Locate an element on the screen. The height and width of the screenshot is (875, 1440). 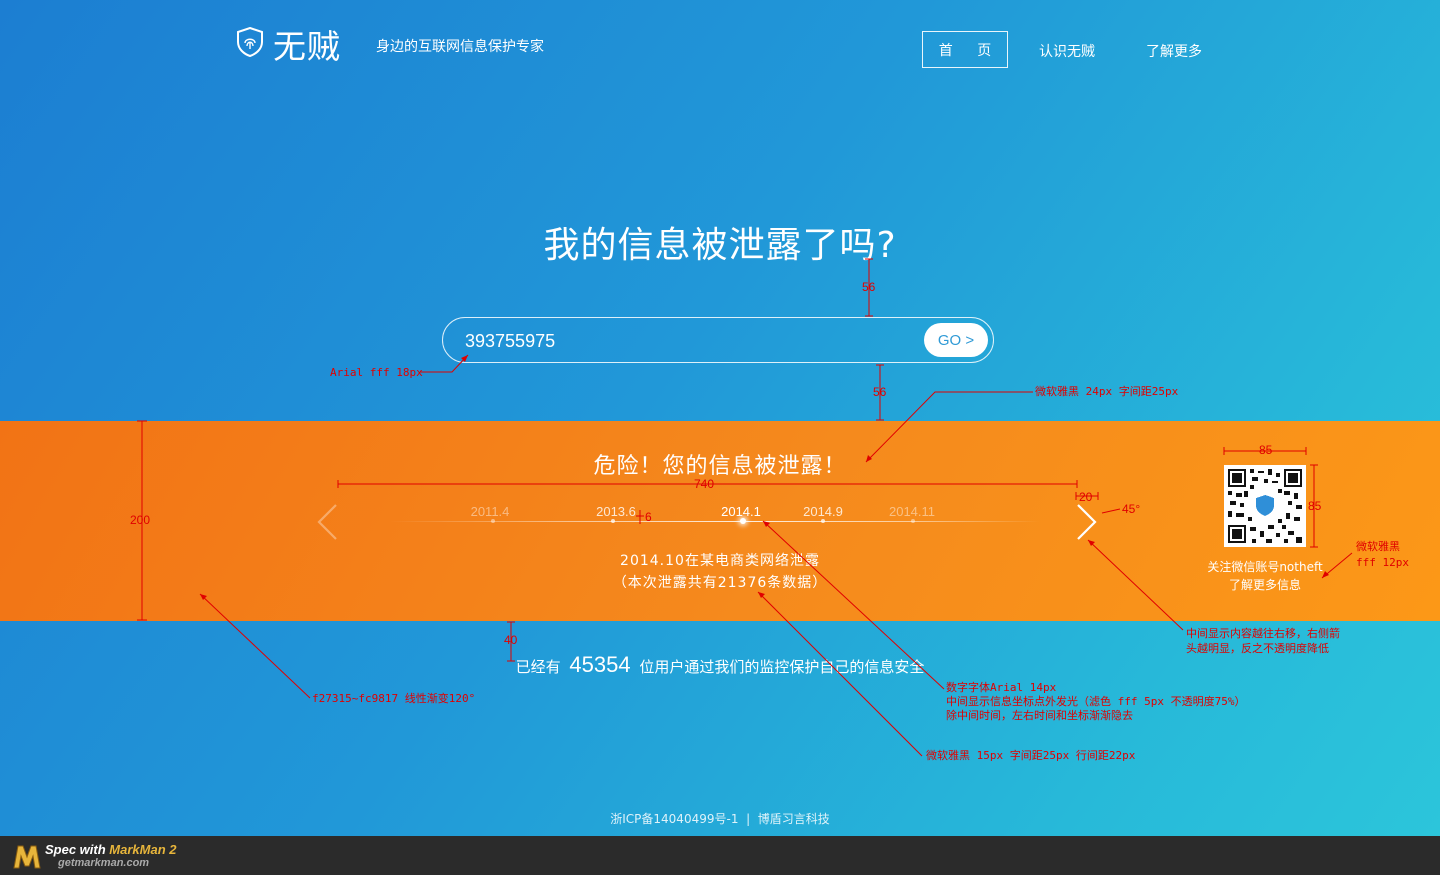
footer-icp: 浙ICP备14040499号-1 | 博盾习言科技 is located at coordinates (720, 818).